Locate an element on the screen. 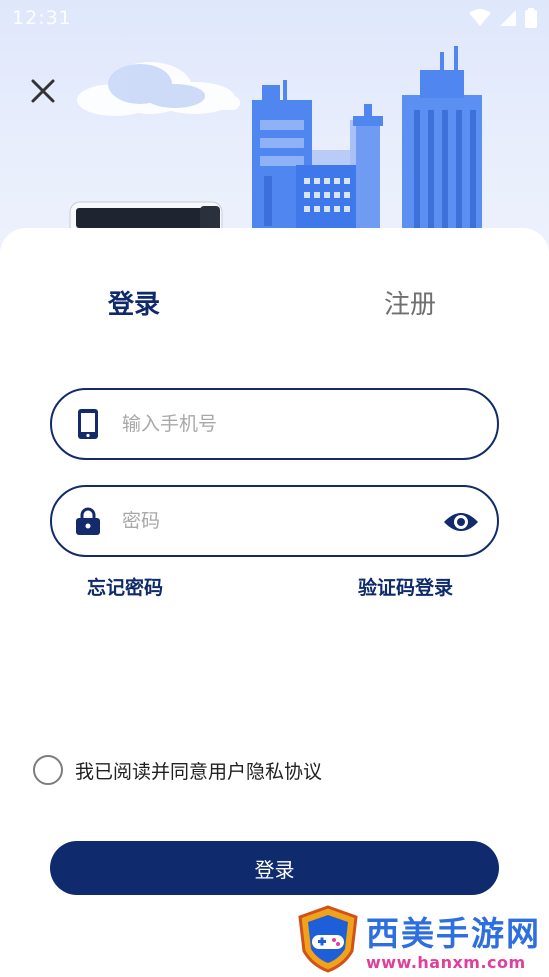 The height and width of the screenshot is (977, 549). phone-input is located at coordinates (272, 424).